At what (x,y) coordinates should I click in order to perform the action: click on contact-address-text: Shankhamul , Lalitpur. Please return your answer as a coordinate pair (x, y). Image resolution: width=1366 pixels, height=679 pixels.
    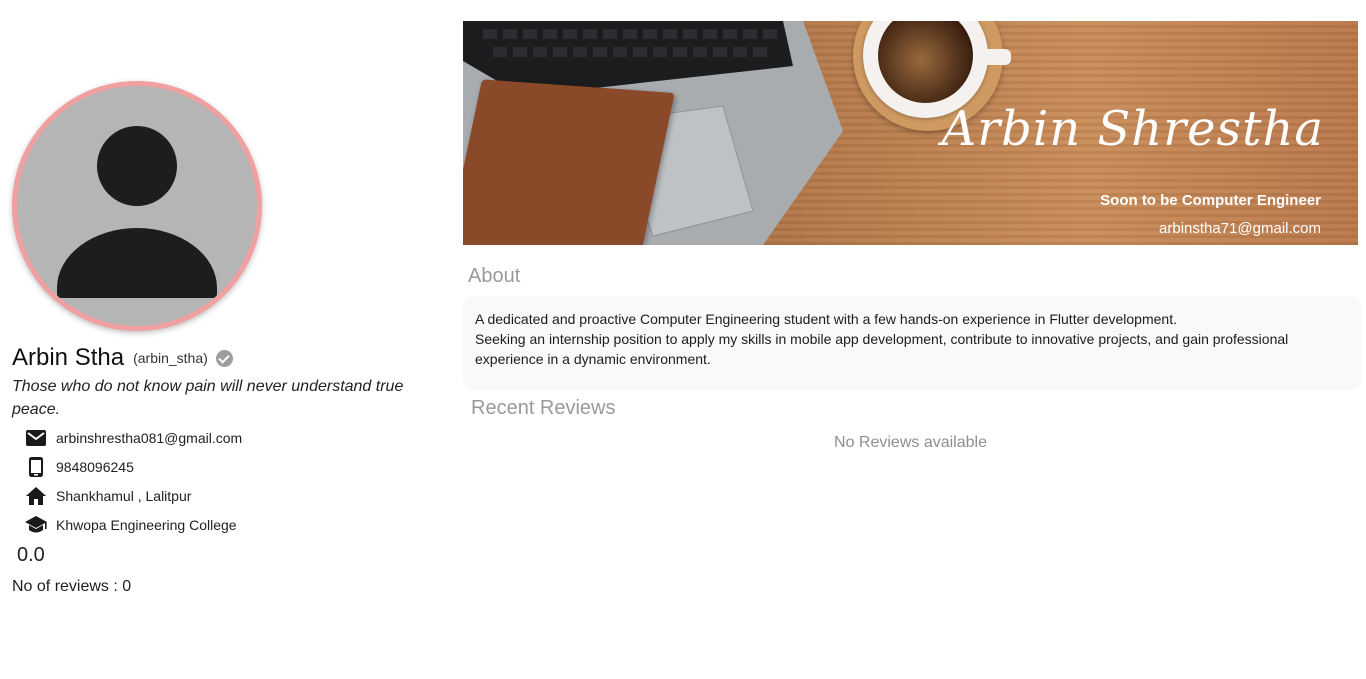
    Looking at the image, I should click on (124, 496).